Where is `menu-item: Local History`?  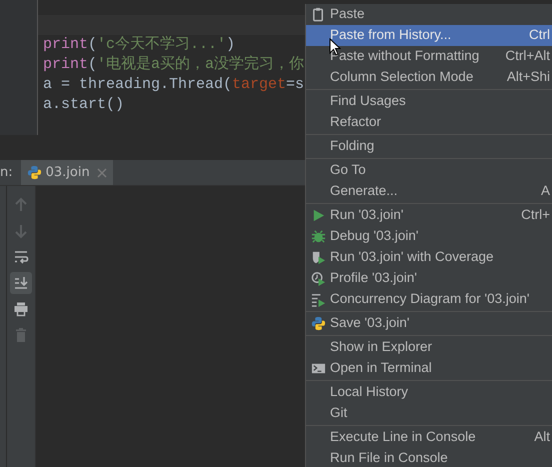 menu-item: Local History is located at coordinates (429, 392).